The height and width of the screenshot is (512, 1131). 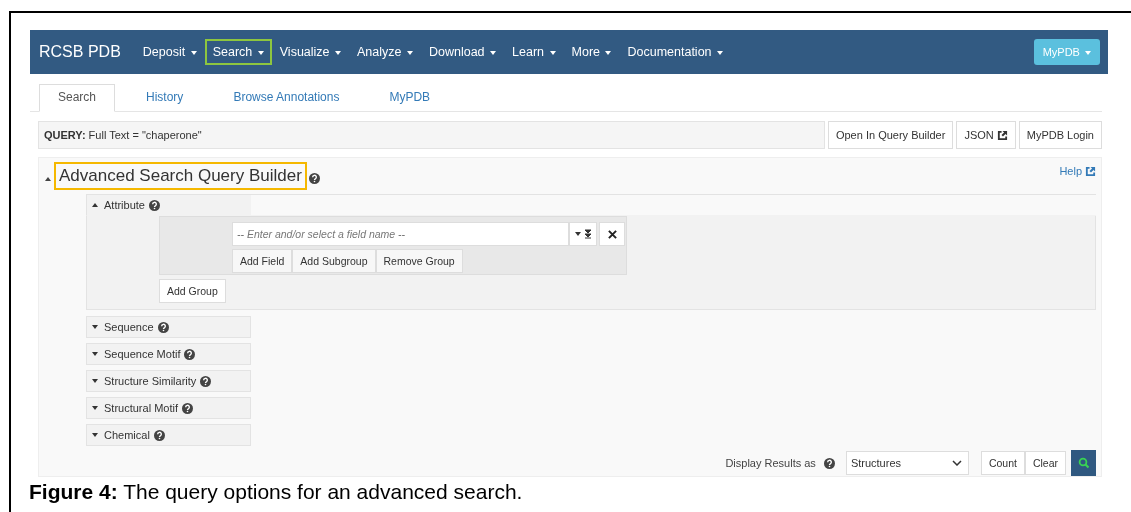 I want to click on section-header: Attribute, so click(x=591, y=205).